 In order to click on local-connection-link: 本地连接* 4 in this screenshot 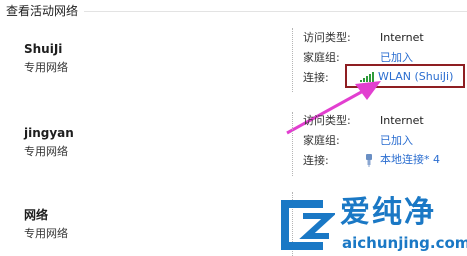, I will do `click(402, 160)`.